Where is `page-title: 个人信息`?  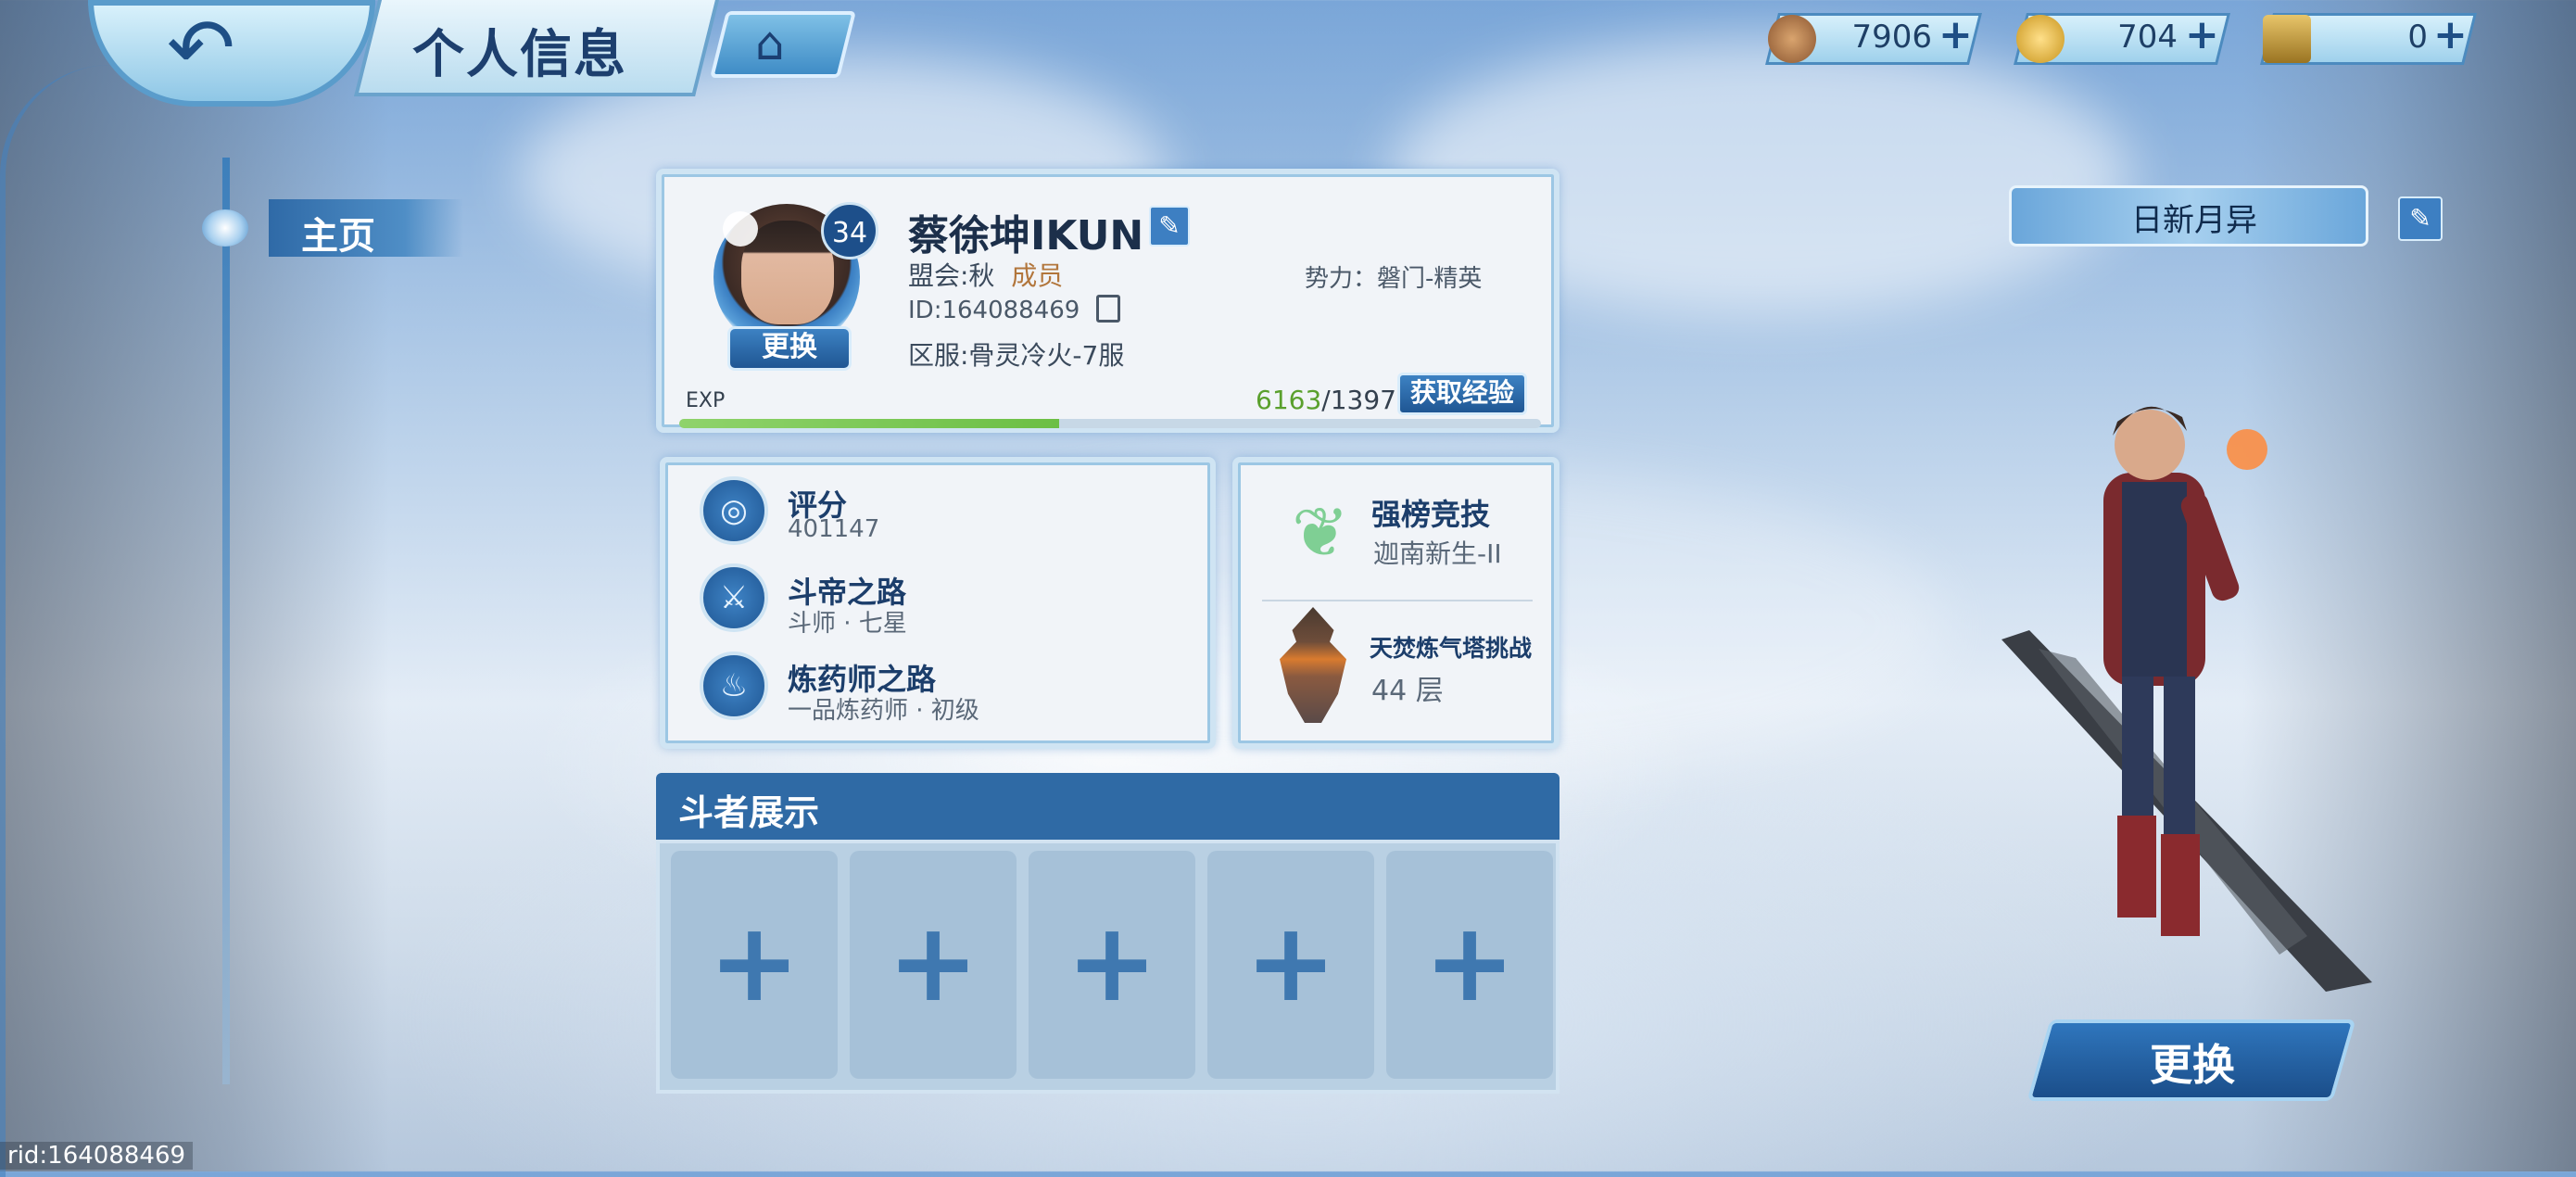
page-title: 个人信息 is located at coordinates (519, 55).